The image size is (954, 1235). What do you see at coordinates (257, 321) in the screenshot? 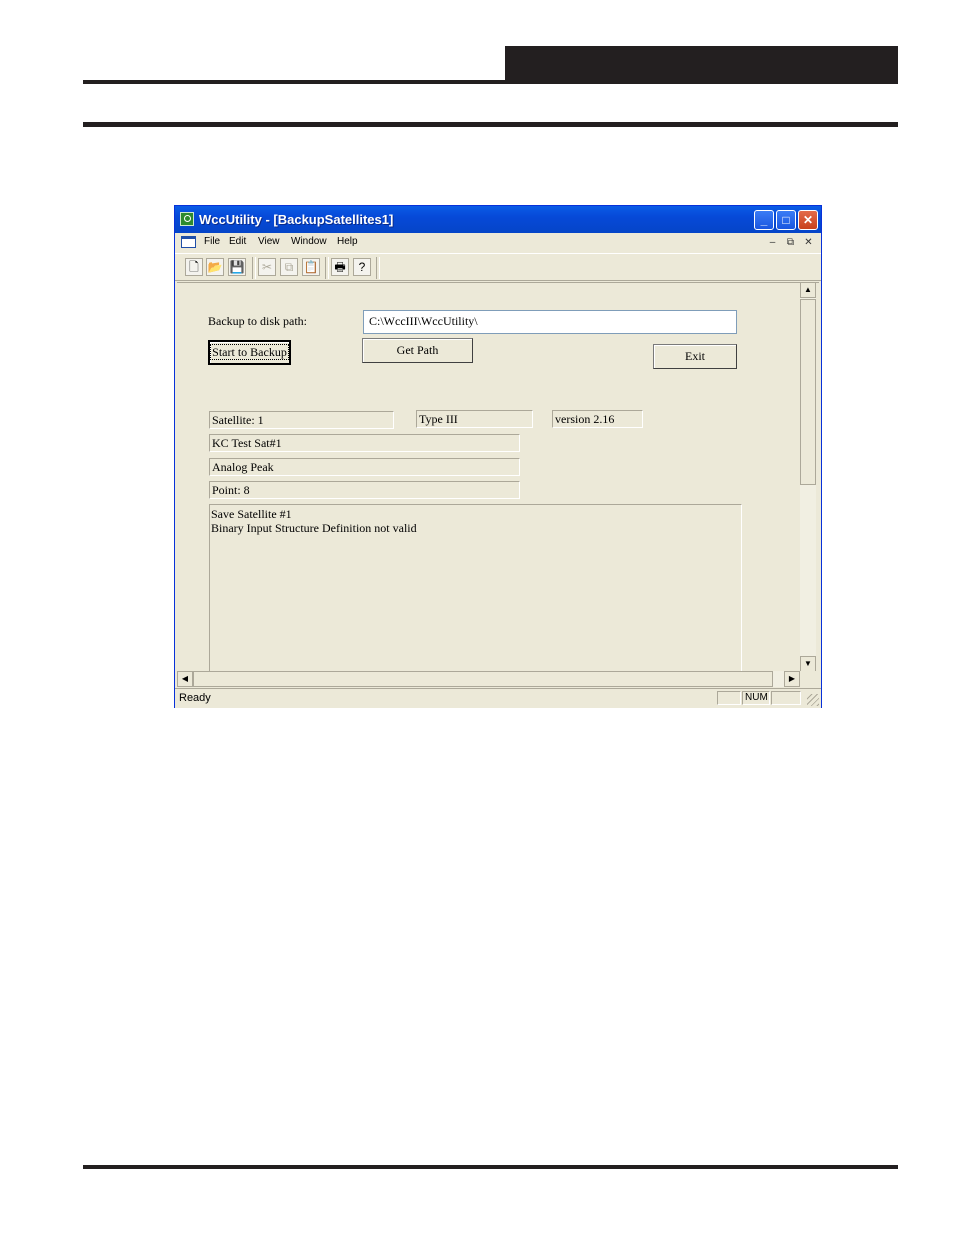
I see `backup-path-label: Backup to disk path:` at bounding box center [257, 321].